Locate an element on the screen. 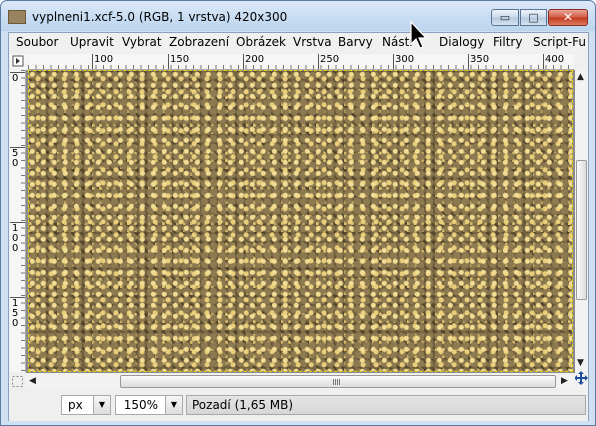 This screenshot has height=426, width=596. vertical-scrollbar: ▲ ▼ is located at coordinates (581, 236).